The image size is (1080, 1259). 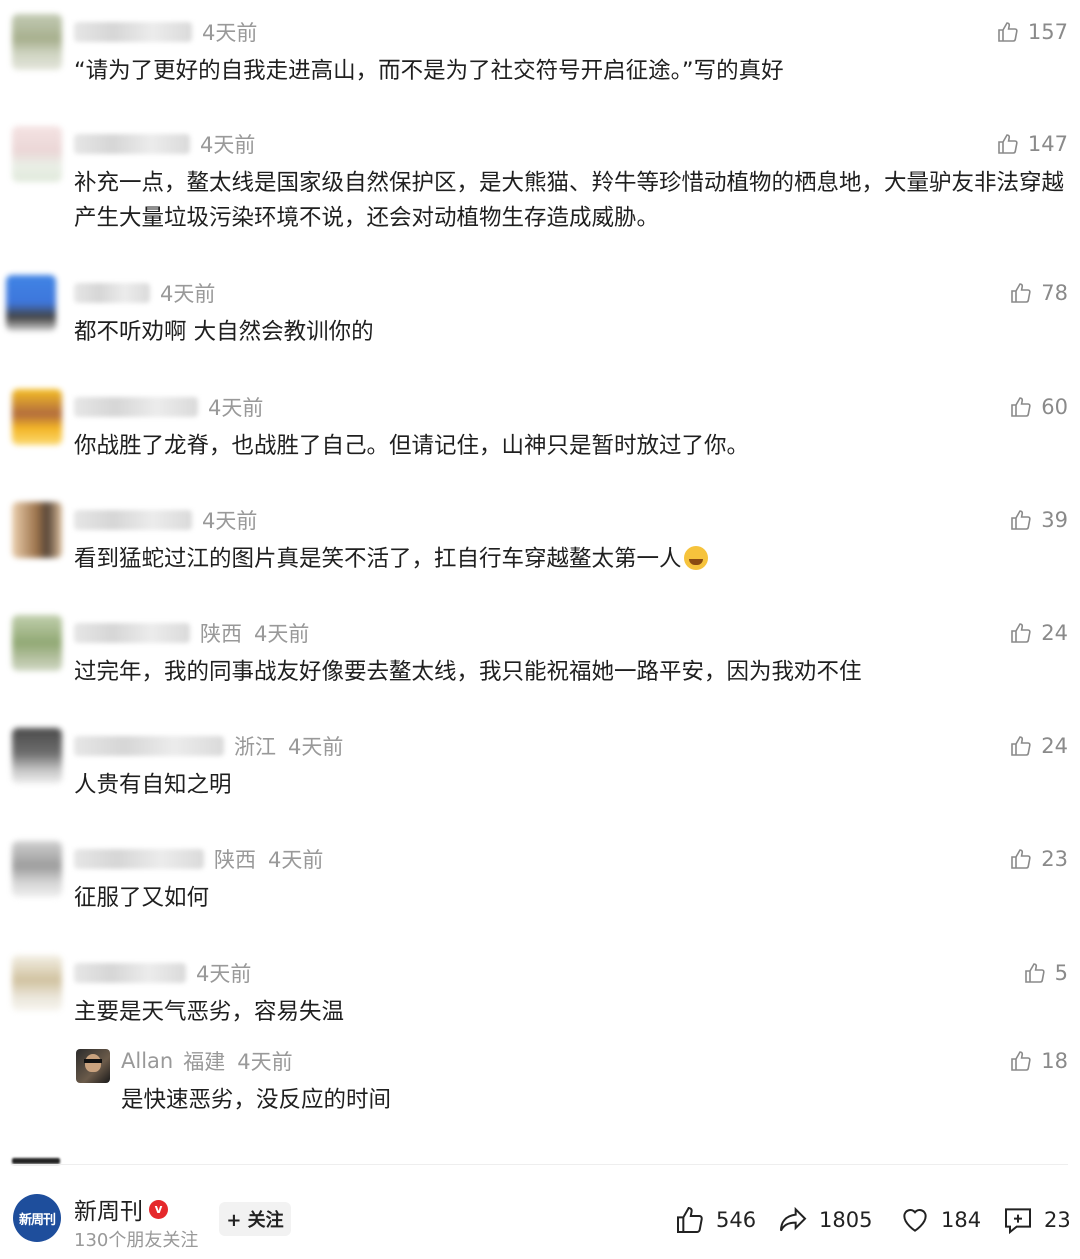 What do you see at coordinates (1038, 293) in the screenshot?
I see `like-button: 78` at bounding box center [1038, 293].